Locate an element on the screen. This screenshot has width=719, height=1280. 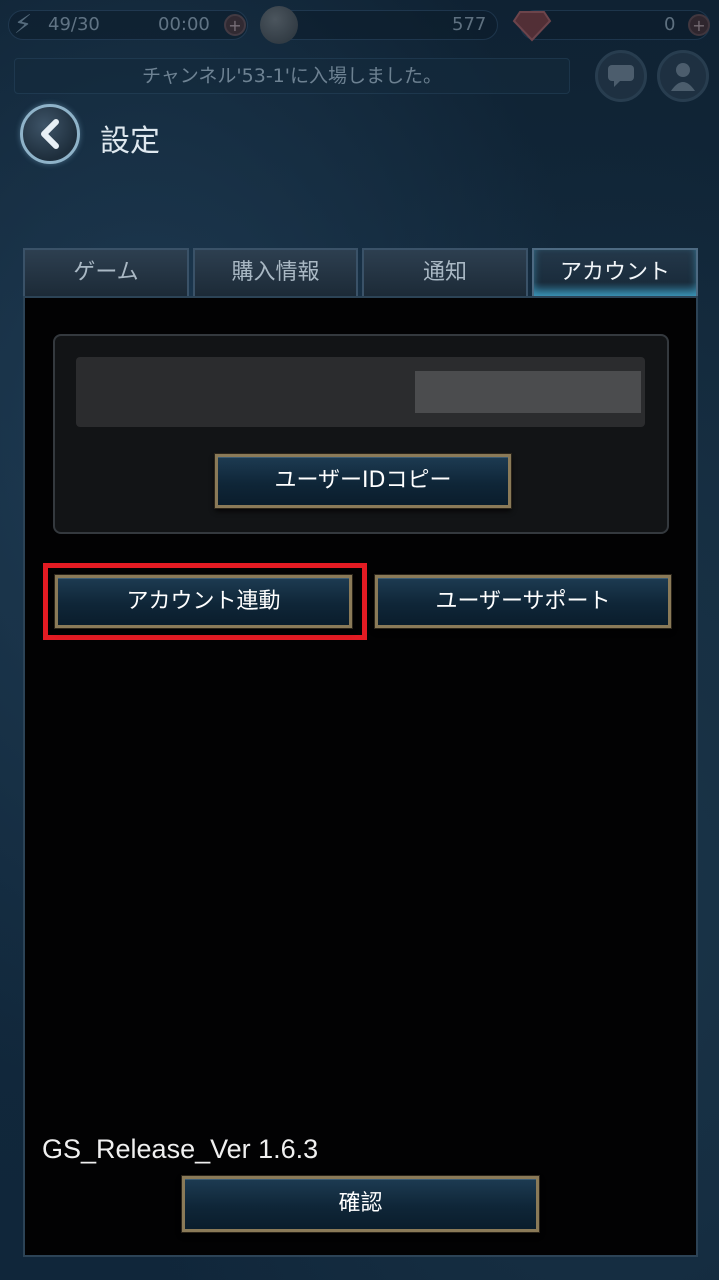
coin-icon is located at coordinates (279, 25).